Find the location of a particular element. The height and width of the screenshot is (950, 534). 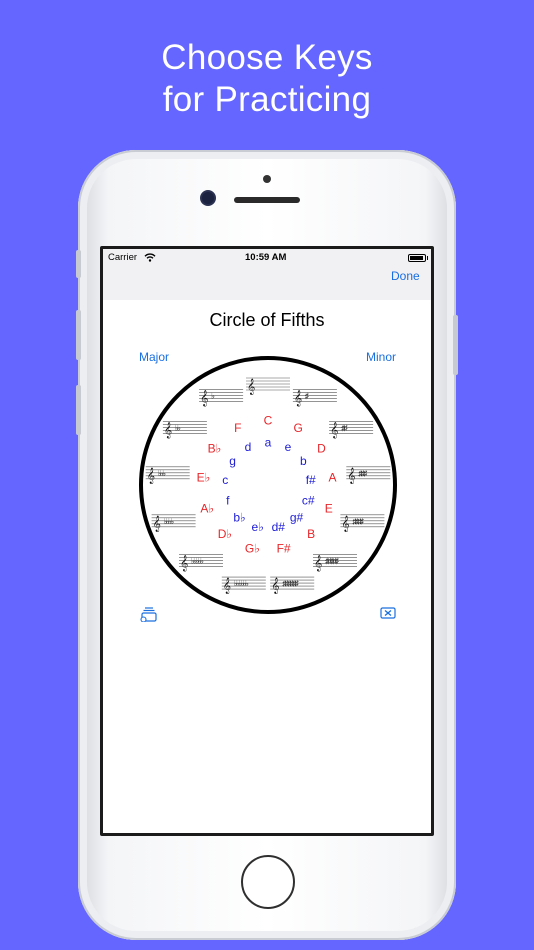

front-camera is located at coordinates (208, 198).